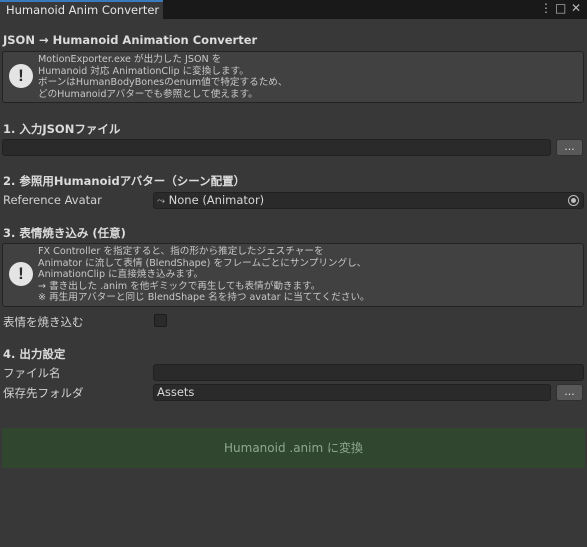  I want to click on section-expression-bake-title: 3. 表情焼き込み (任意), so click(64, 233).